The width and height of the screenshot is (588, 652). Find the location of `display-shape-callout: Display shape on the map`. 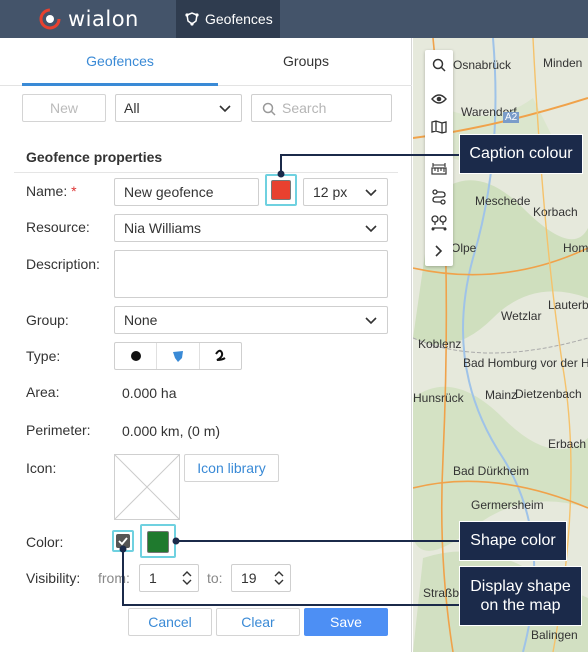

display-shape-callout: Display shape on the map is located at coordinates (520, 596).